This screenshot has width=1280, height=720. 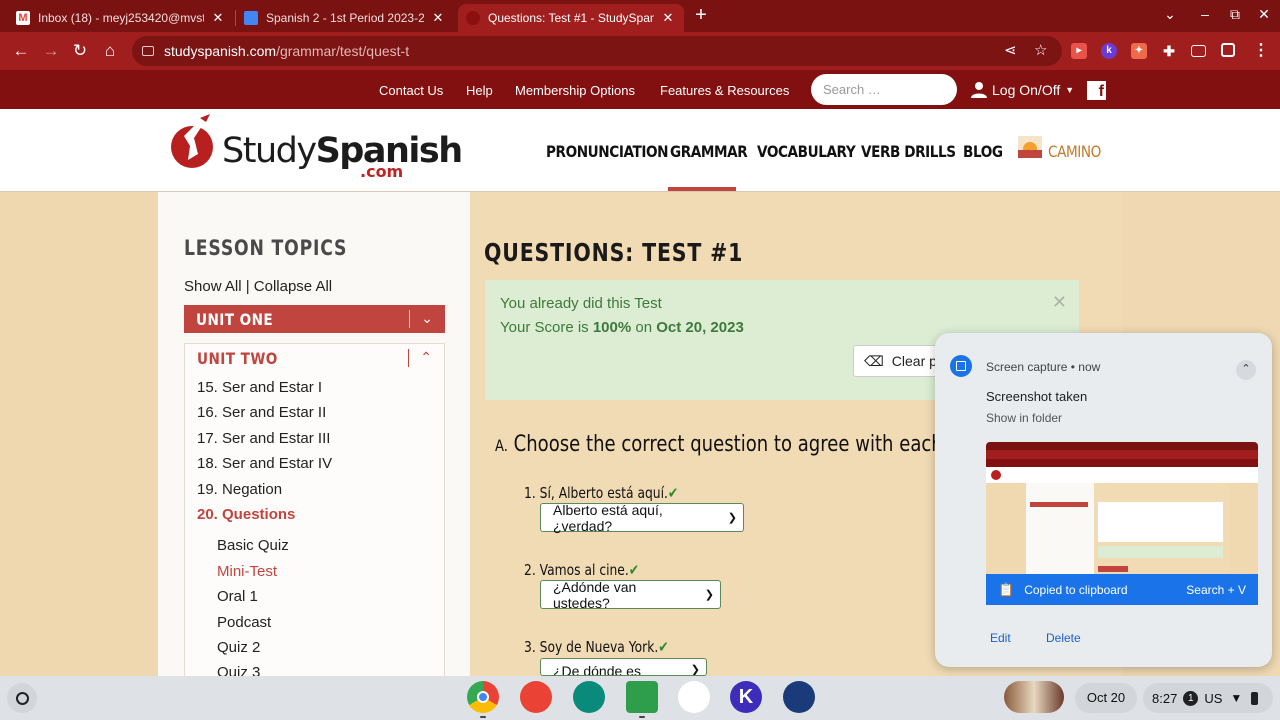 What do you see at coordinates (884, 89) in the screenshot?
I see `site-search-input` at bounding box center [884, 89].